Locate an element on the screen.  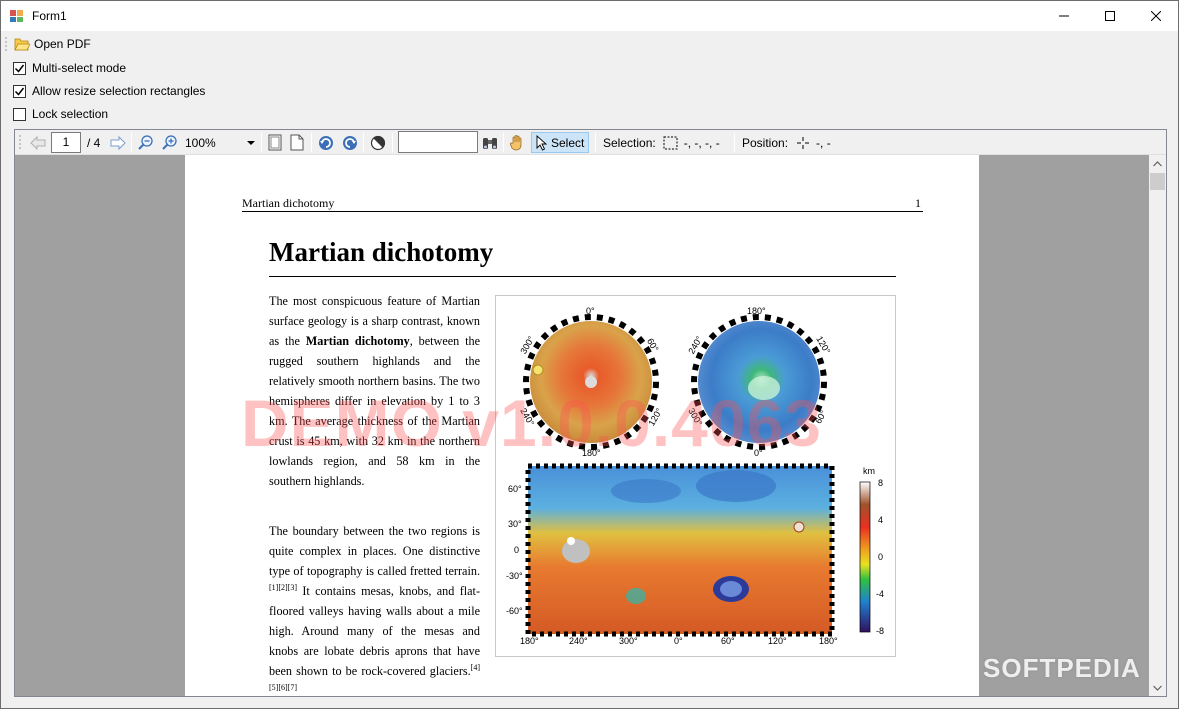
allow-resize-checkbox: Allow resize selection rectangles is located at coordinates (109, 91).